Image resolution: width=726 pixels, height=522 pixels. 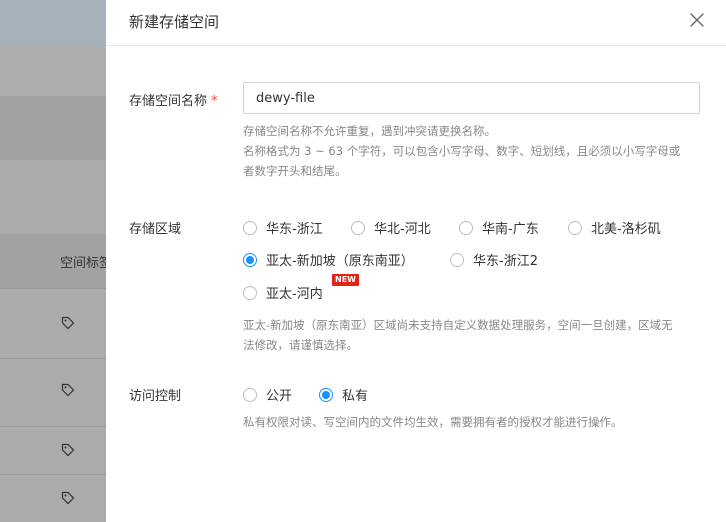 What do you see at coordinates (83, 263) in the screenshot?
I see `column-header-tags: 空间标签` at bounding box center [83, 263].